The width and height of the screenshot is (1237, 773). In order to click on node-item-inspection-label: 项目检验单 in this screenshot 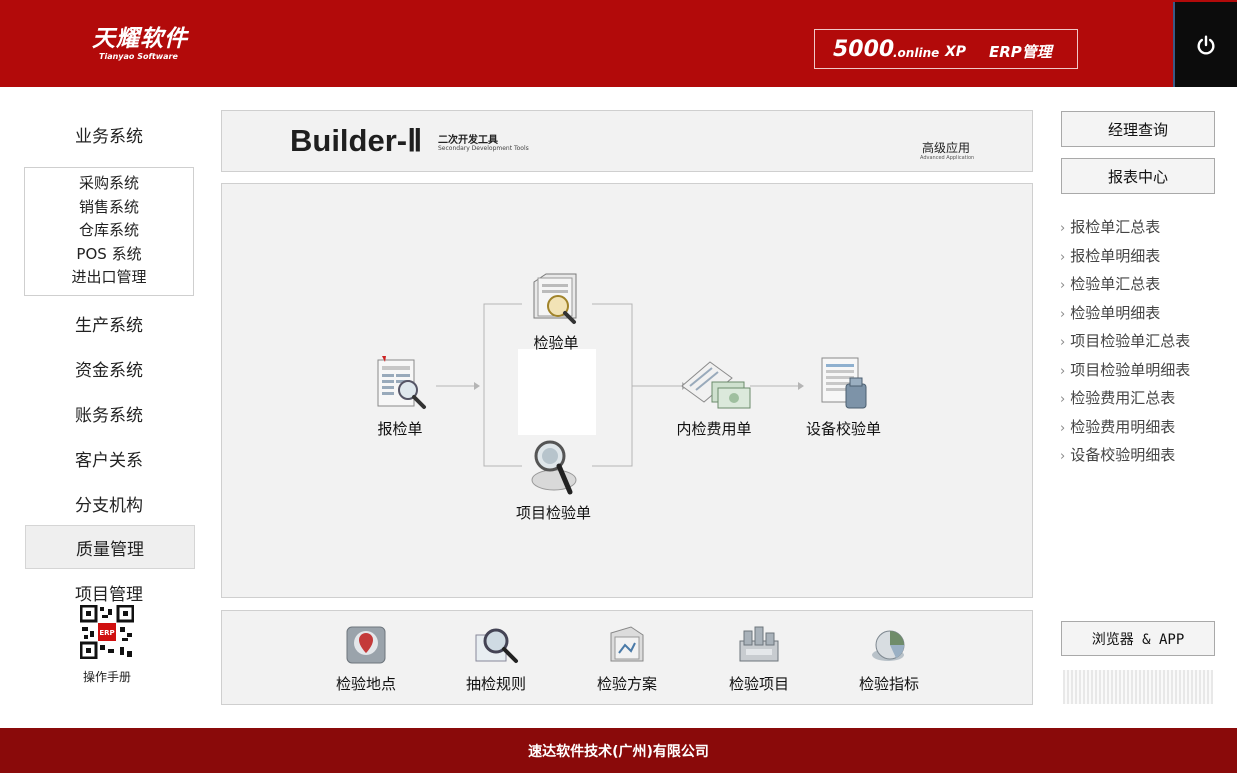, I will do `click(554, 513)`.